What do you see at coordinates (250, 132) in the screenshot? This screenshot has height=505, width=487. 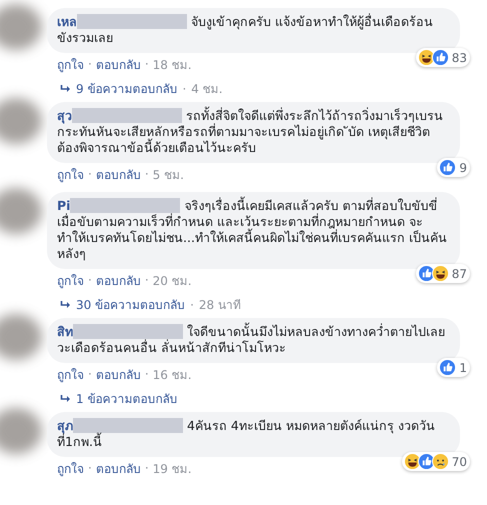 I see `comment-text: สุว รถทั้งสี่จิตใจดีแต่พึ่งระลึกไว้ถ้ารถวิ่งมาเร็วๆเบรนกระทันหันจะเสียหลักหรือรถที่ตามมาจะเบรคไม่อยู่เกิด ับัด เหตุเสียชีวิตต้องพิจารณาข้อนี้ด้วยเตือนไว้นะครับ` at bounding box center [250, 132].